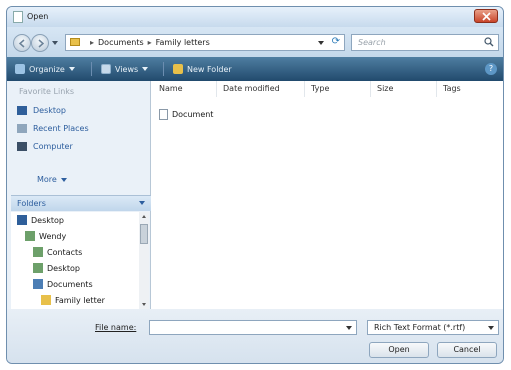  Describe the element at coordinates (20, 69) in the screenshot. I see `organize-icon` at that location.